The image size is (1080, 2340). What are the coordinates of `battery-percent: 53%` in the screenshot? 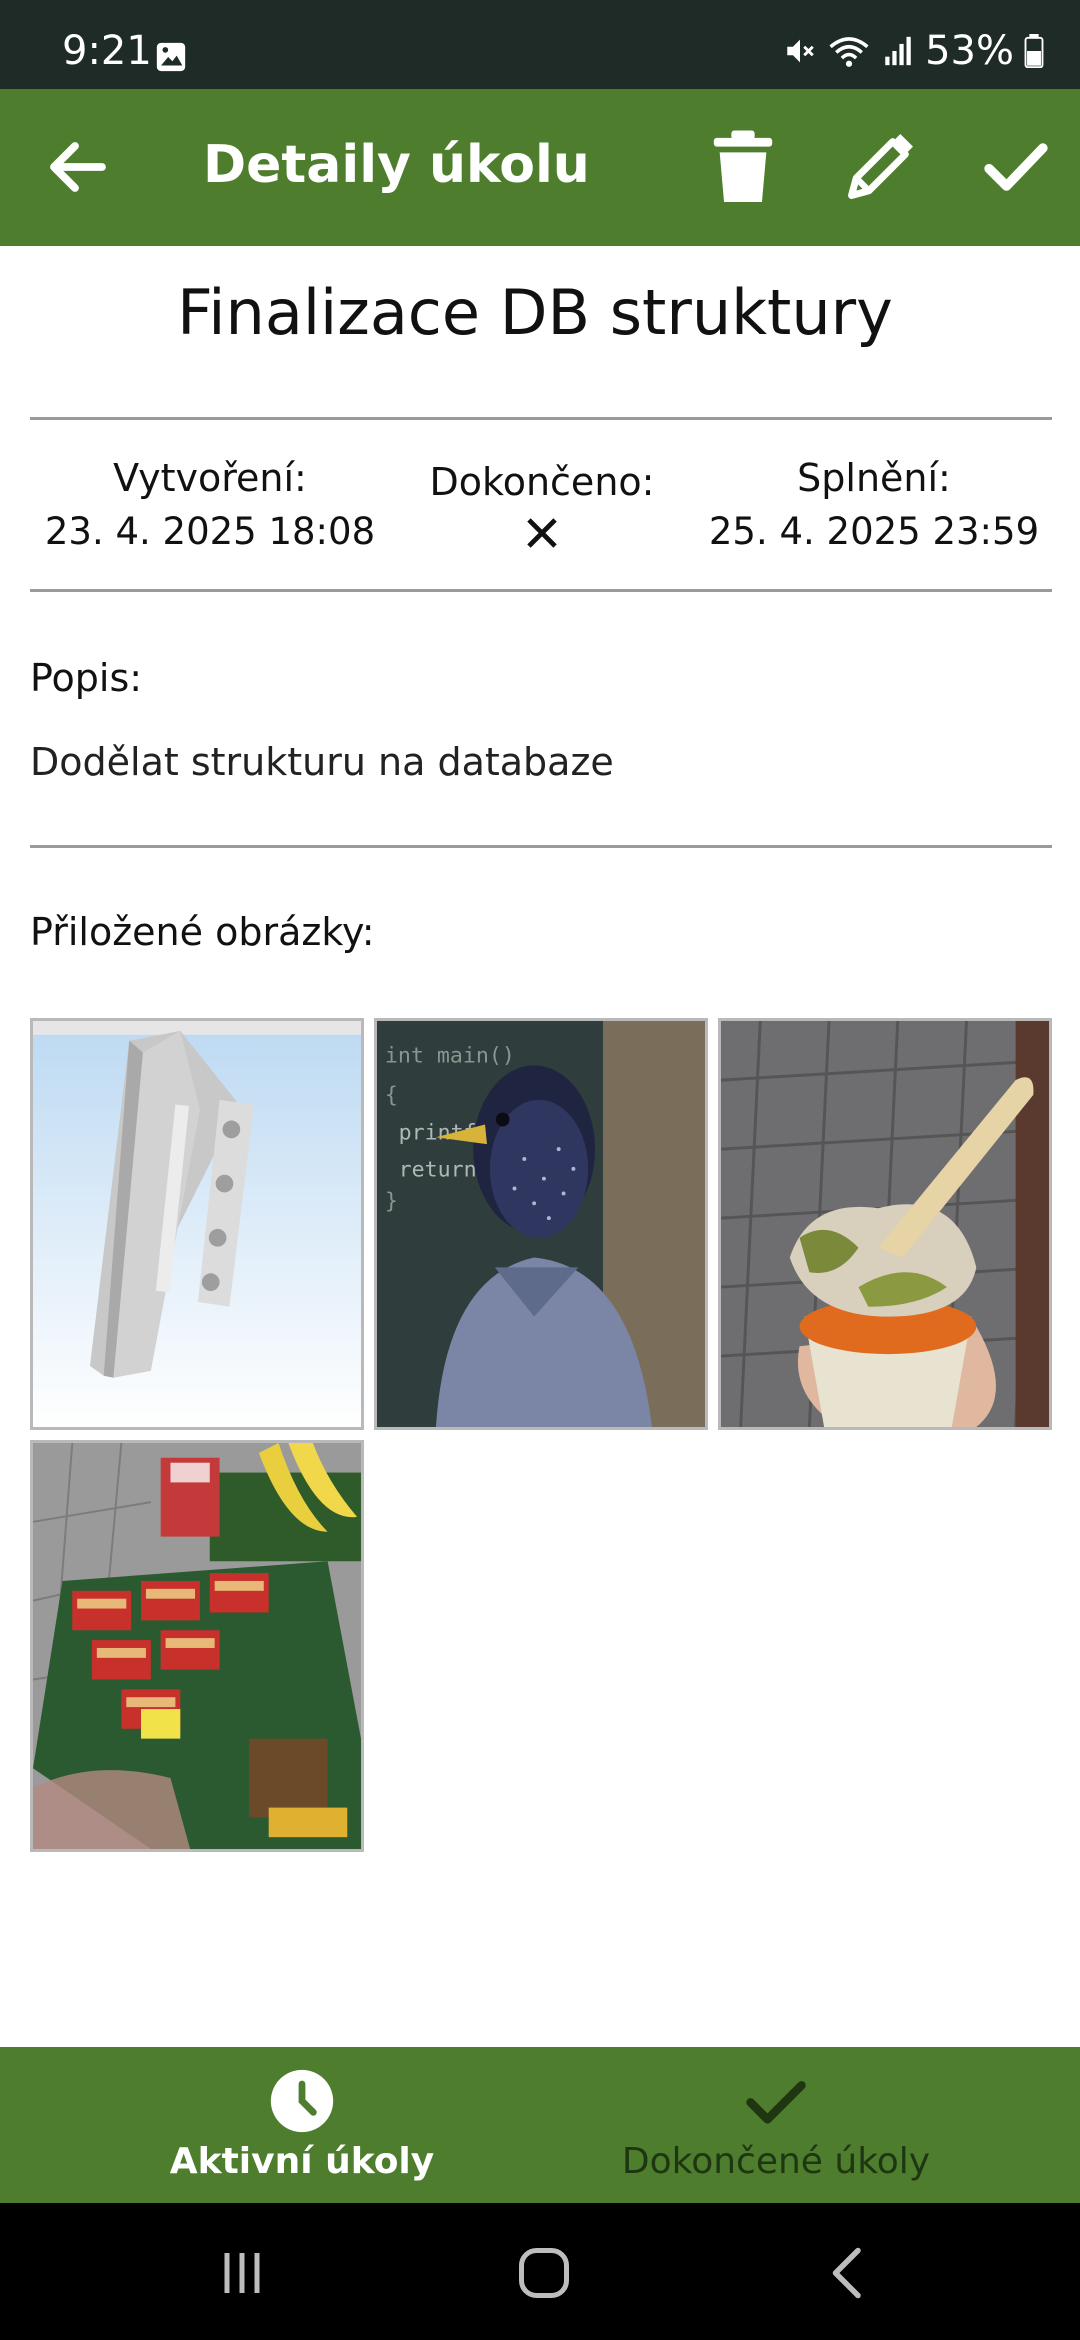 It's located at (969, 51).